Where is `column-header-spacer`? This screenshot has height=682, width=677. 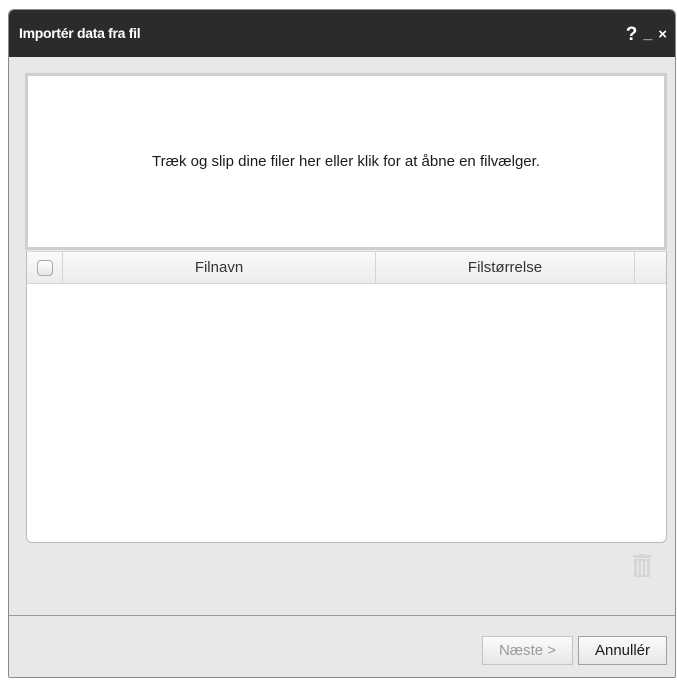
column-header-spacer is located at coordinates (650, 267).